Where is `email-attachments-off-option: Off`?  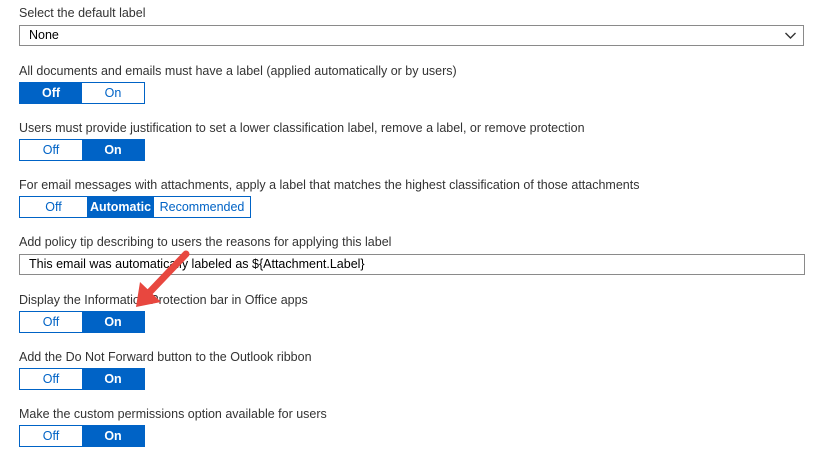
email-attachments-off-option: Off is located at coordinates (53, 207).